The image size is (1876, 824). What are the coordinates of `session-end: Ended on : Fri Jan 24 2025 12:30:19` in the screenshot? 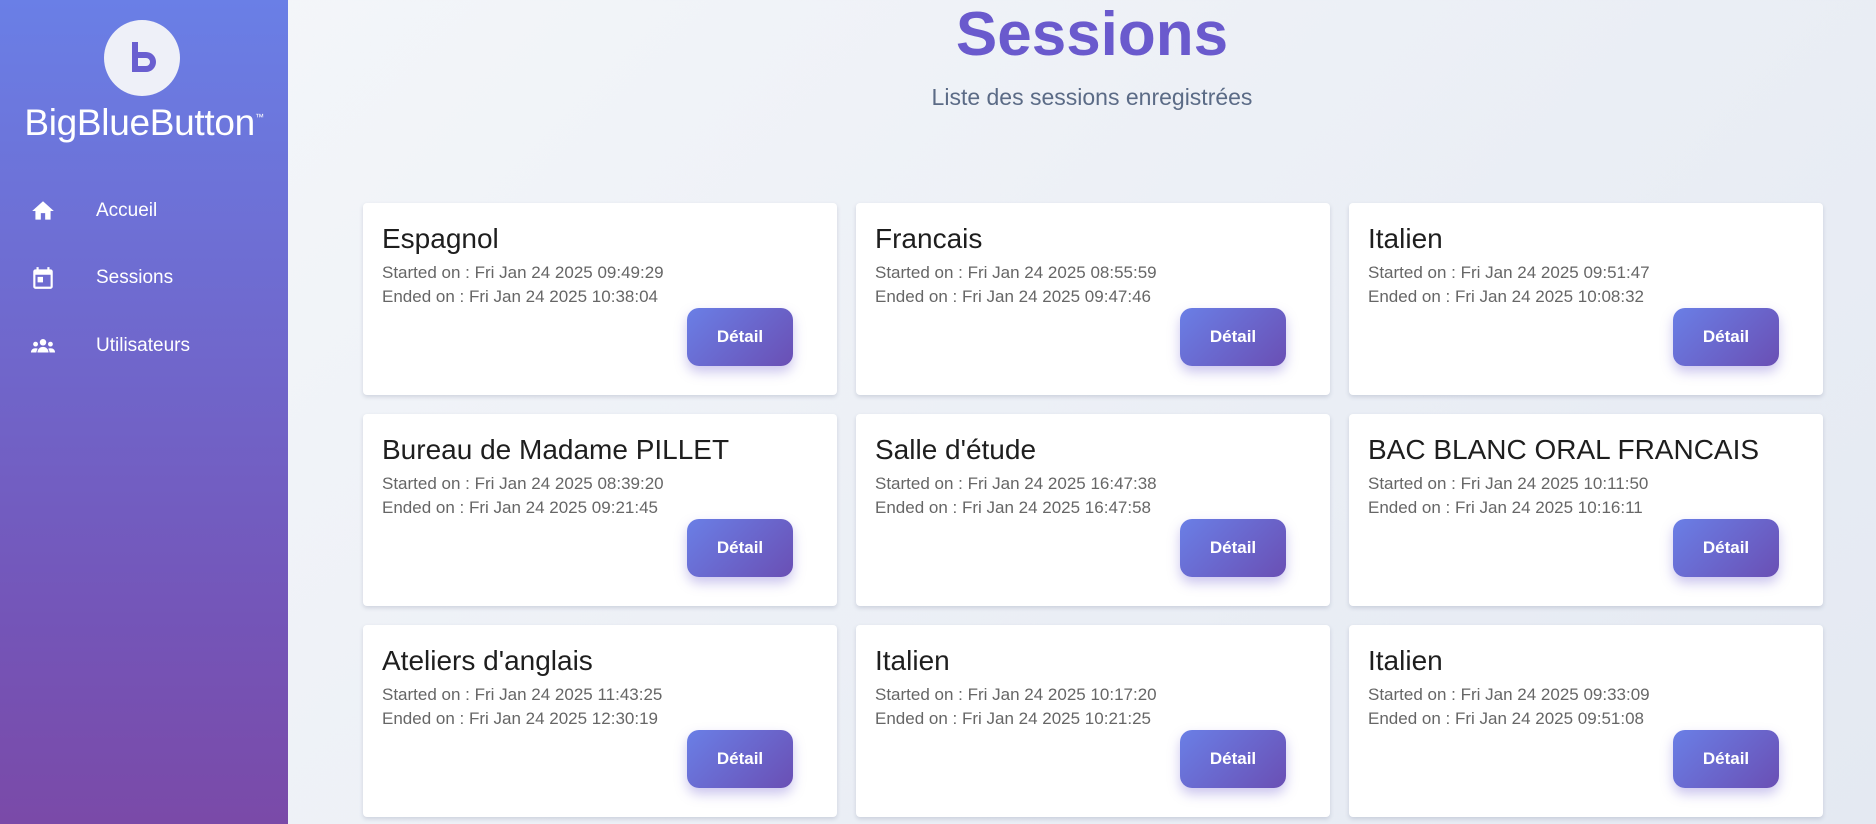 It's located at (520, 718).